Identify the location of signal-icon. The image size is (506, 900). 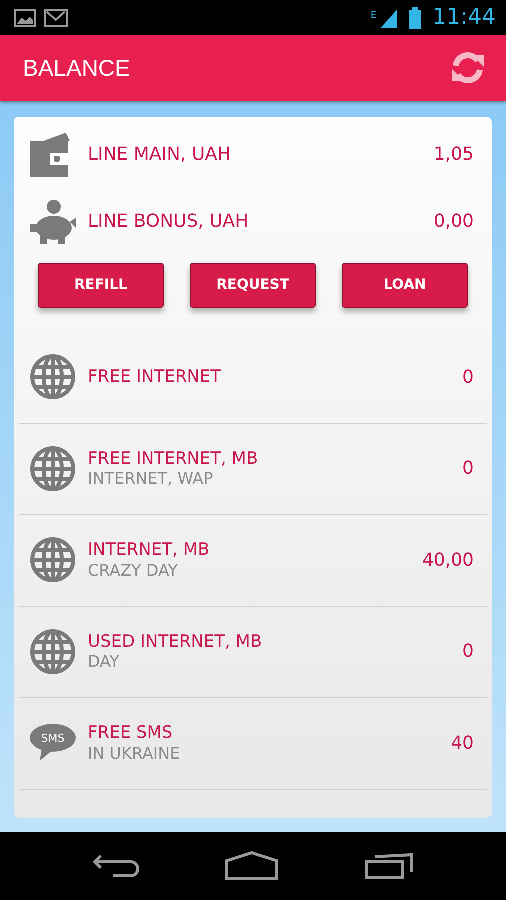
(388, 18).